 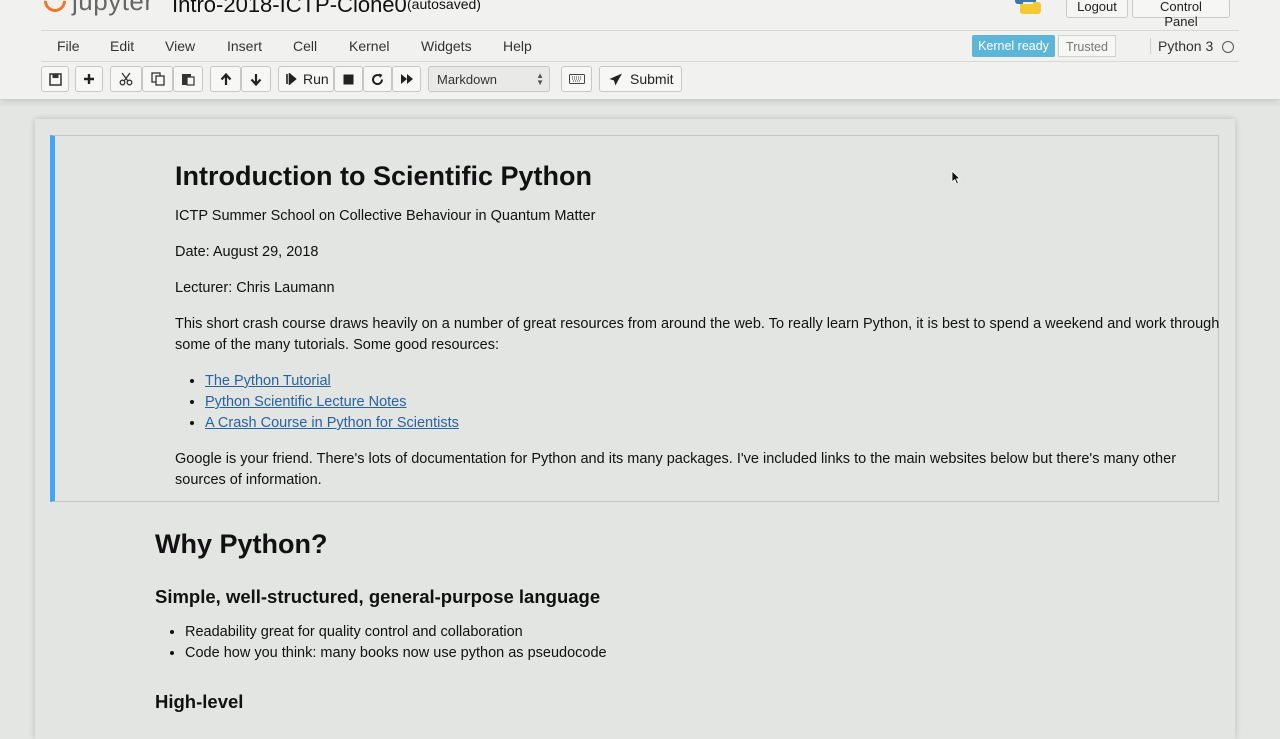 I want to click on move-down-button, so click(x=256, y=79).